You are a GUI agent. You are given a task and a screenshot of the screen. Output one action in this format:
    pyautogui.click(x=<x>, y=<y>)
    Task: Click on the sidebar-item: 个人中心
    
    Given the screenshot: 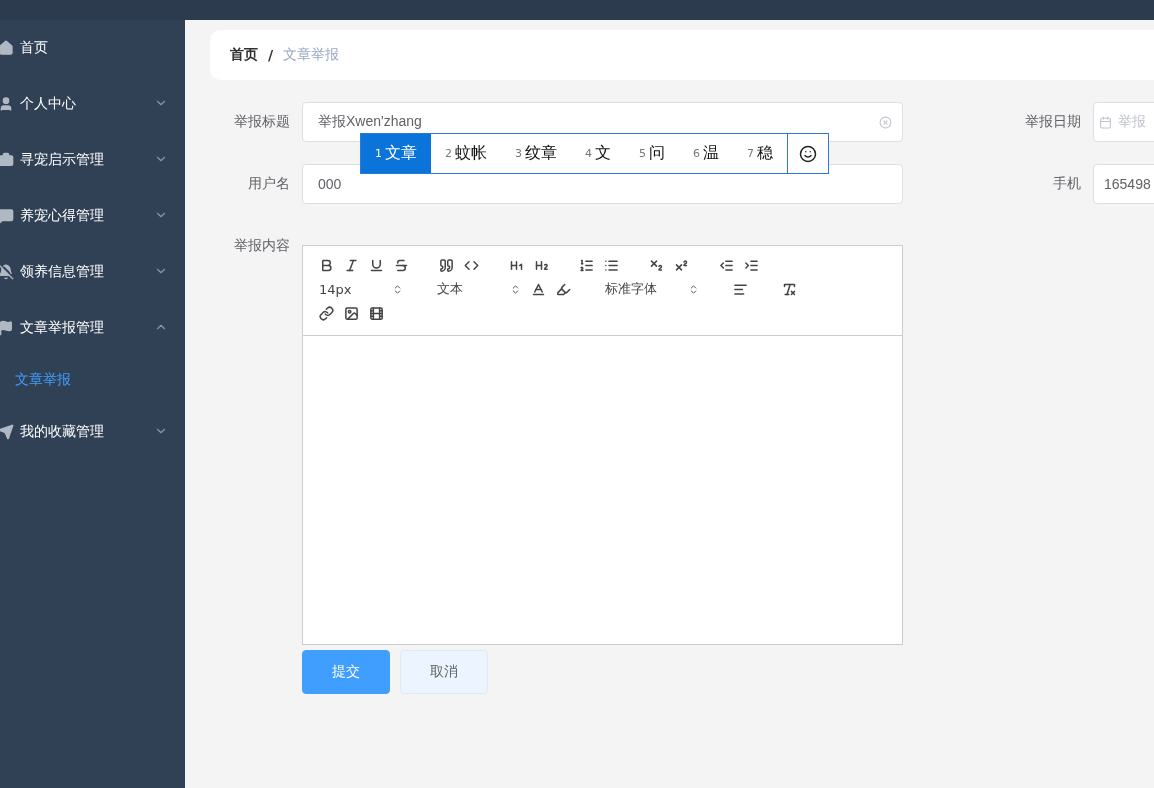 What is the action you would take?
    pyautogui.click(x=92, y=104)
    